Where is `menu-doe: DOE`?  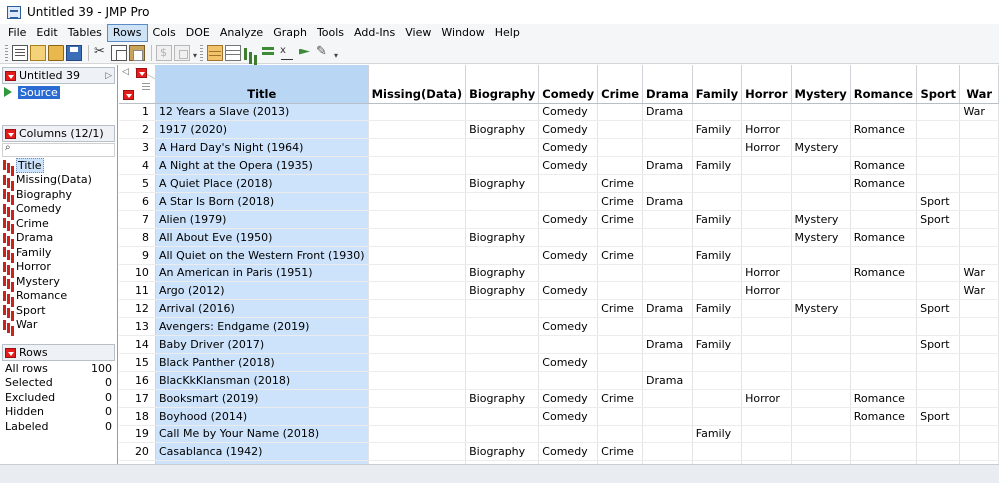 menu-doe: DOE is located at coordinates (198, 33).